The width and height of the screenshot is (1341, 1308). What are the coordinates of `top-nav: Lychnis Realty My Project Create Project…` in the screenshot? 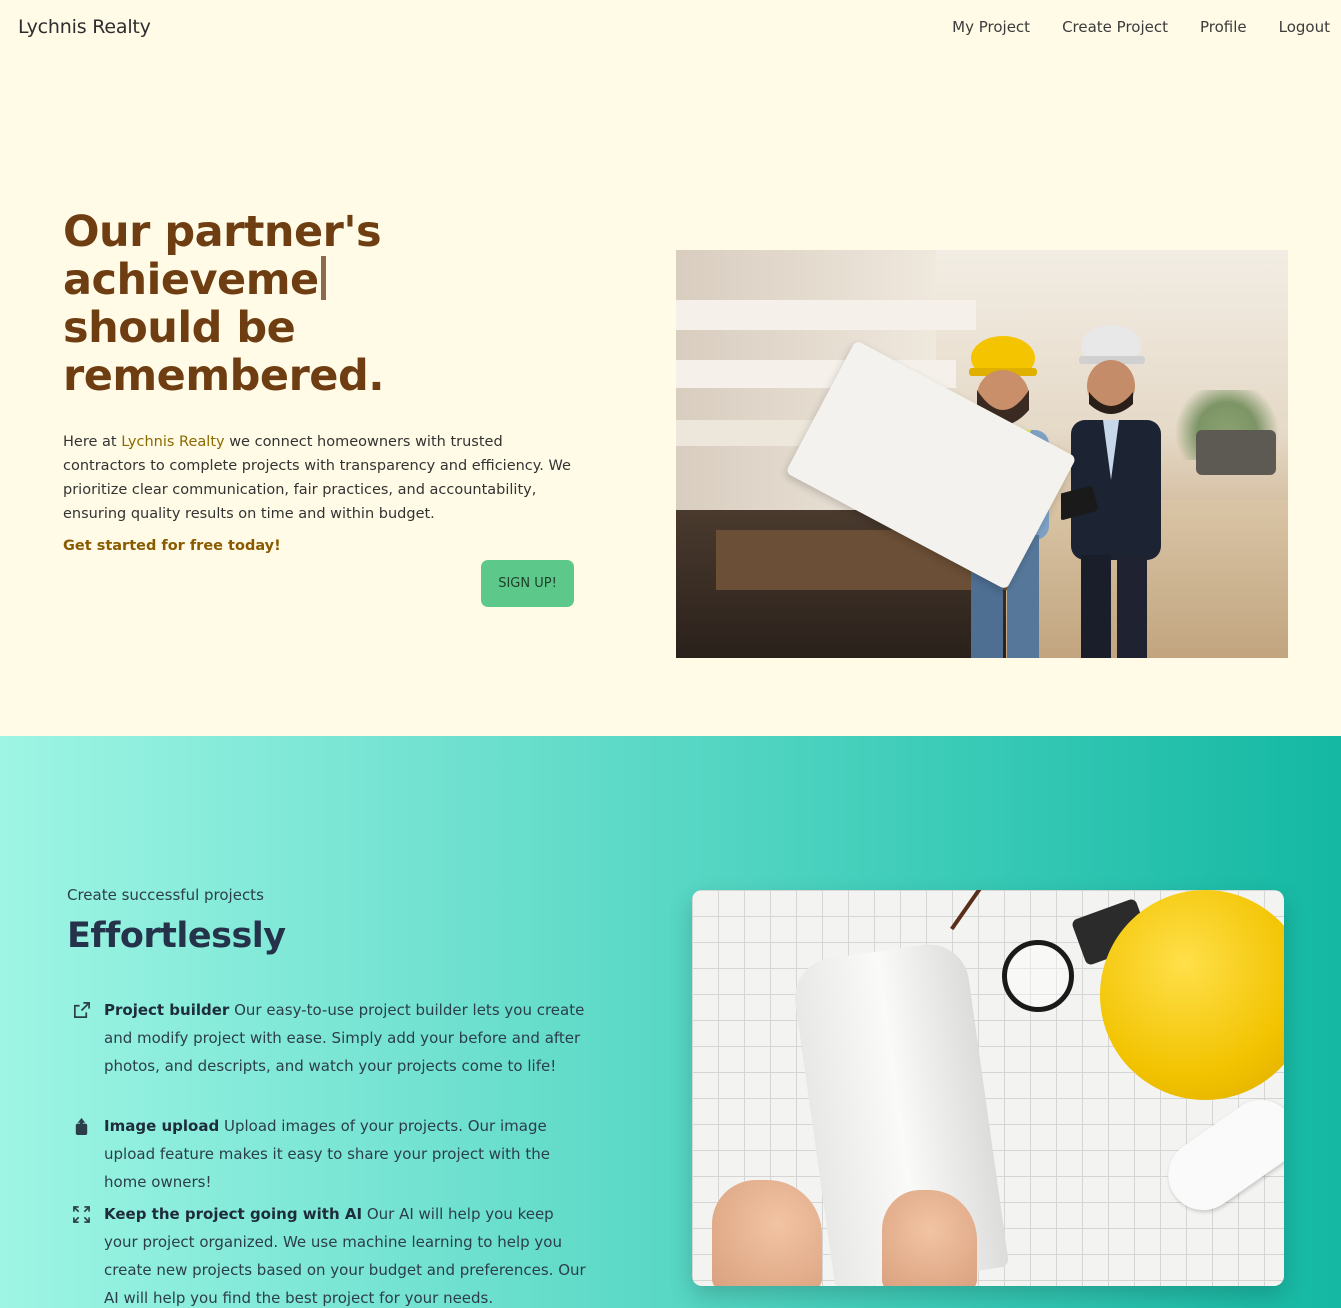 It's located at (670, 29).